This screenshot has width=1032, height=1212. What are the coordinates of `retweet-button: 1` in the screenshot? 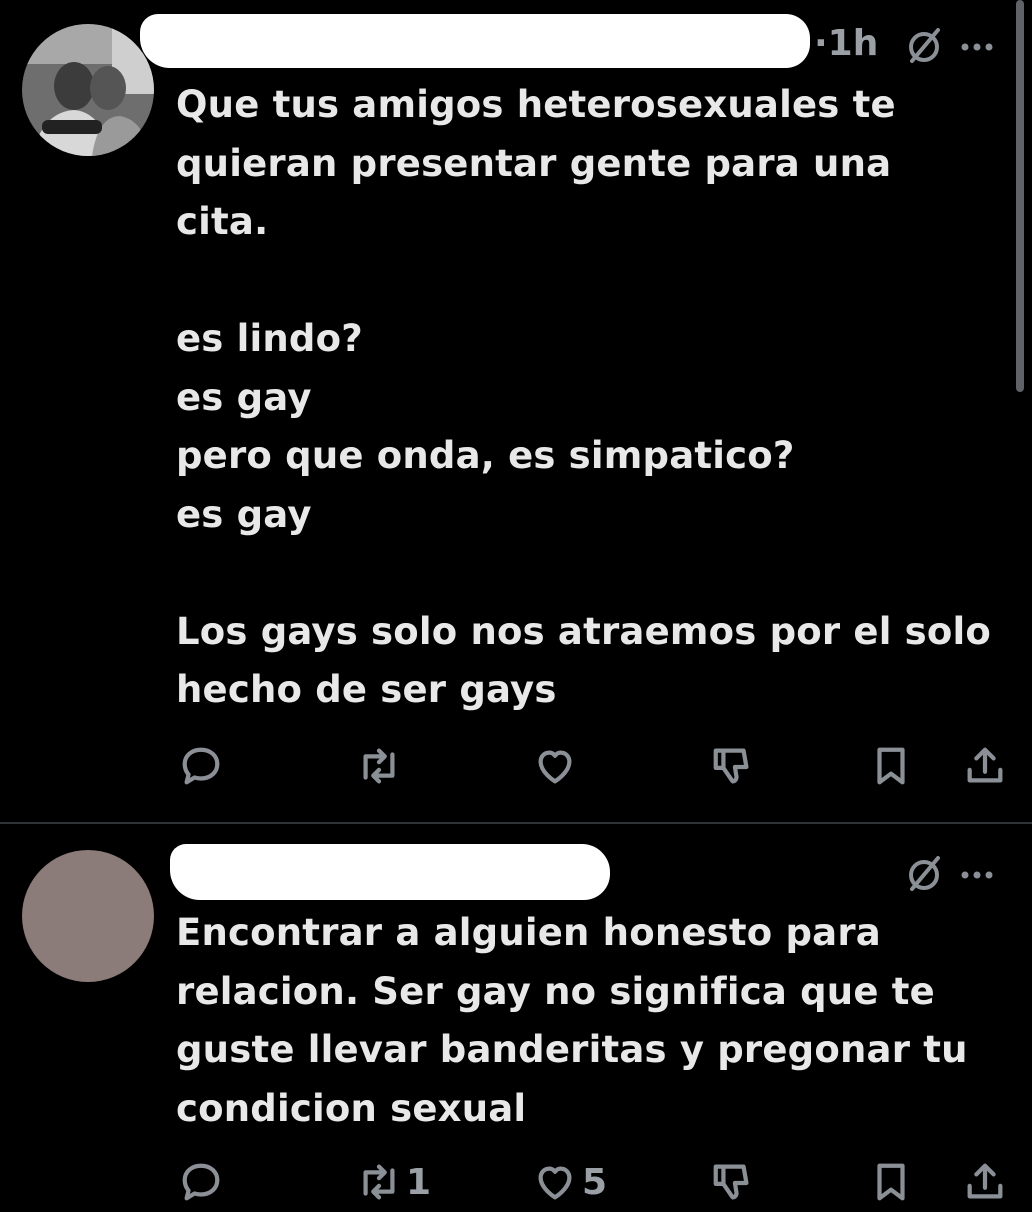 It's located at (393, 1182).